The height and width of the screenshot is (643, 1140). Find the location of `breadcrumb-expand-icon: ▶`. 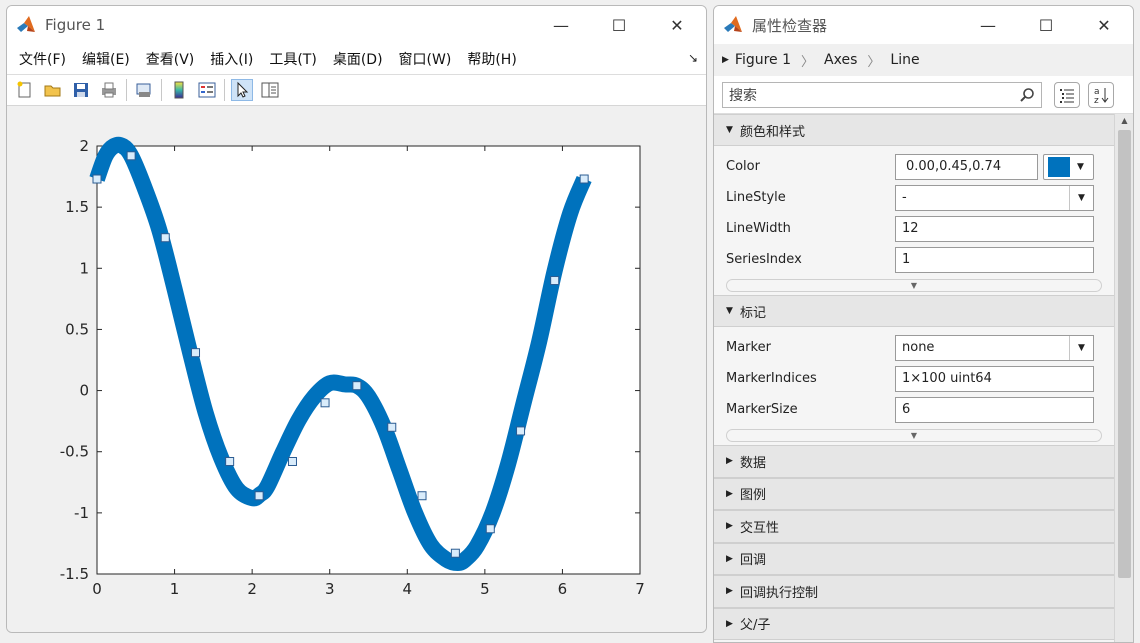

breadcrumb-expand-icon: ▶ is located at coordinates (725, 60).